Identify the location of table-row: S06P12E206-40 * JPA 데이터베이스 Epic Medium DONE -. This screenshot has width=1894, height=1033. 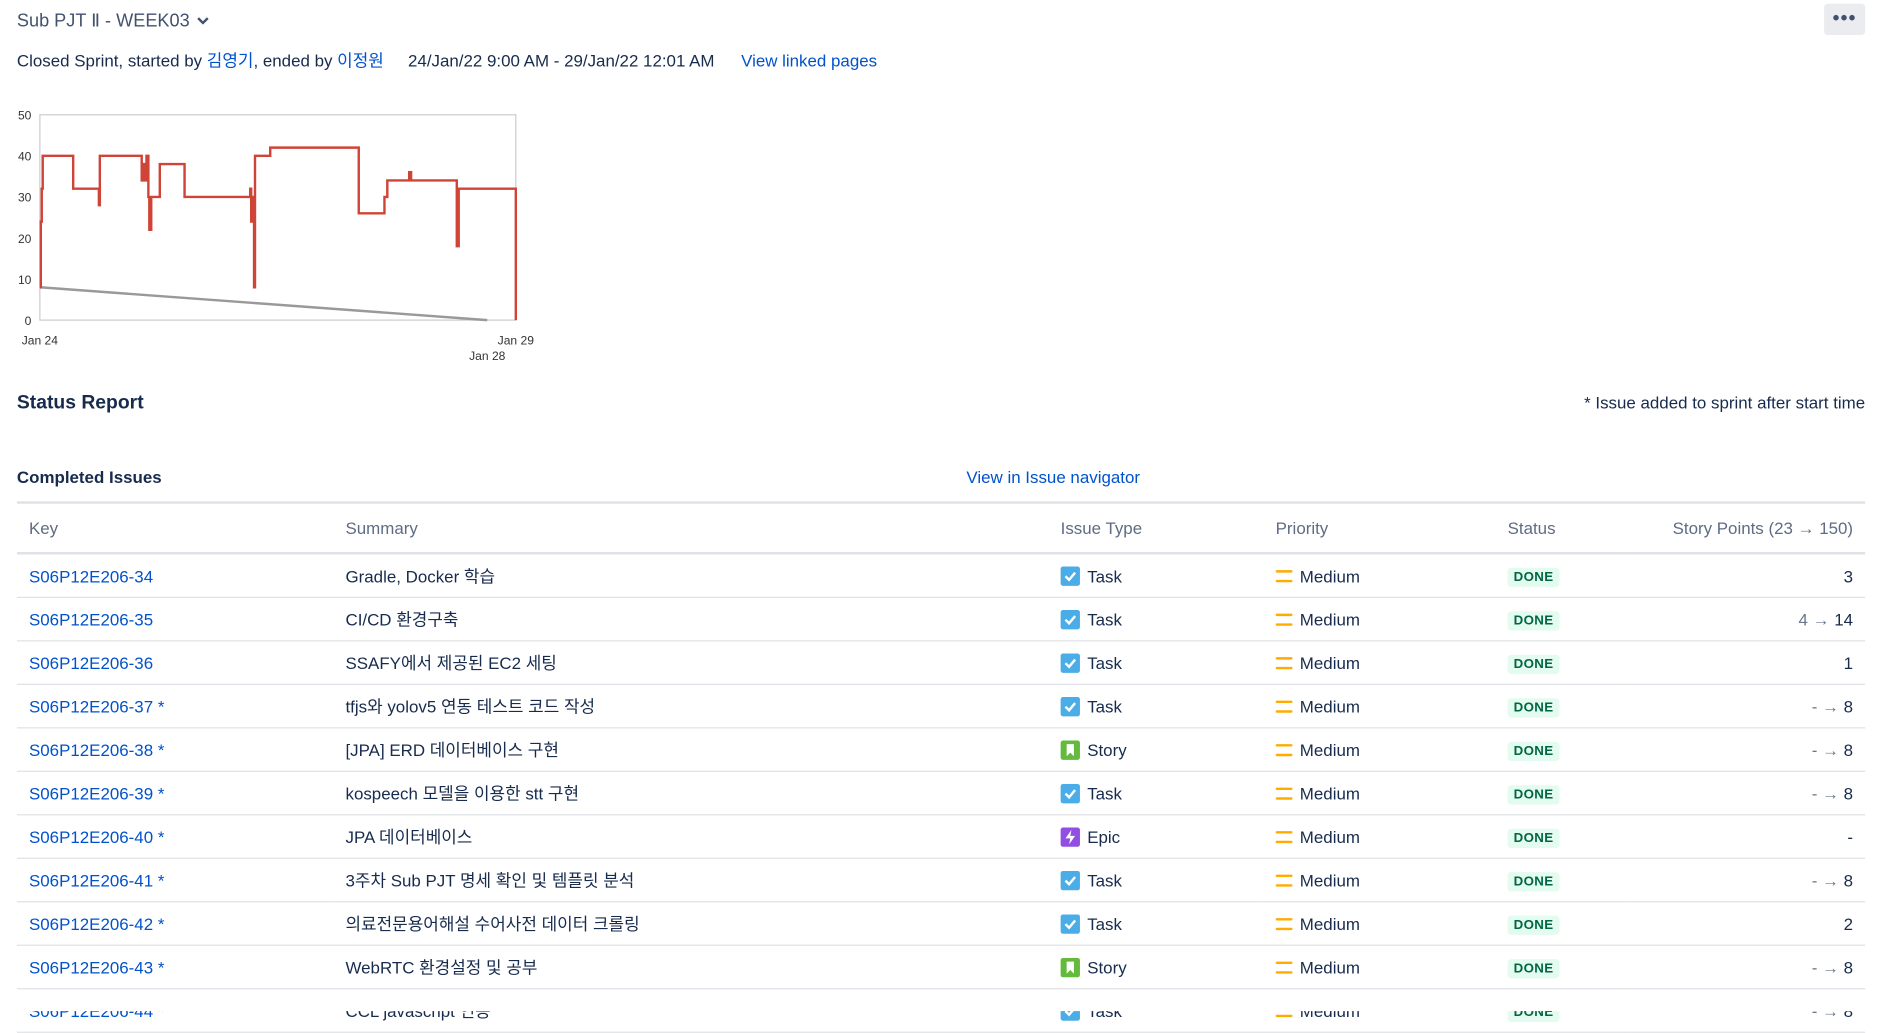
(941, 836).